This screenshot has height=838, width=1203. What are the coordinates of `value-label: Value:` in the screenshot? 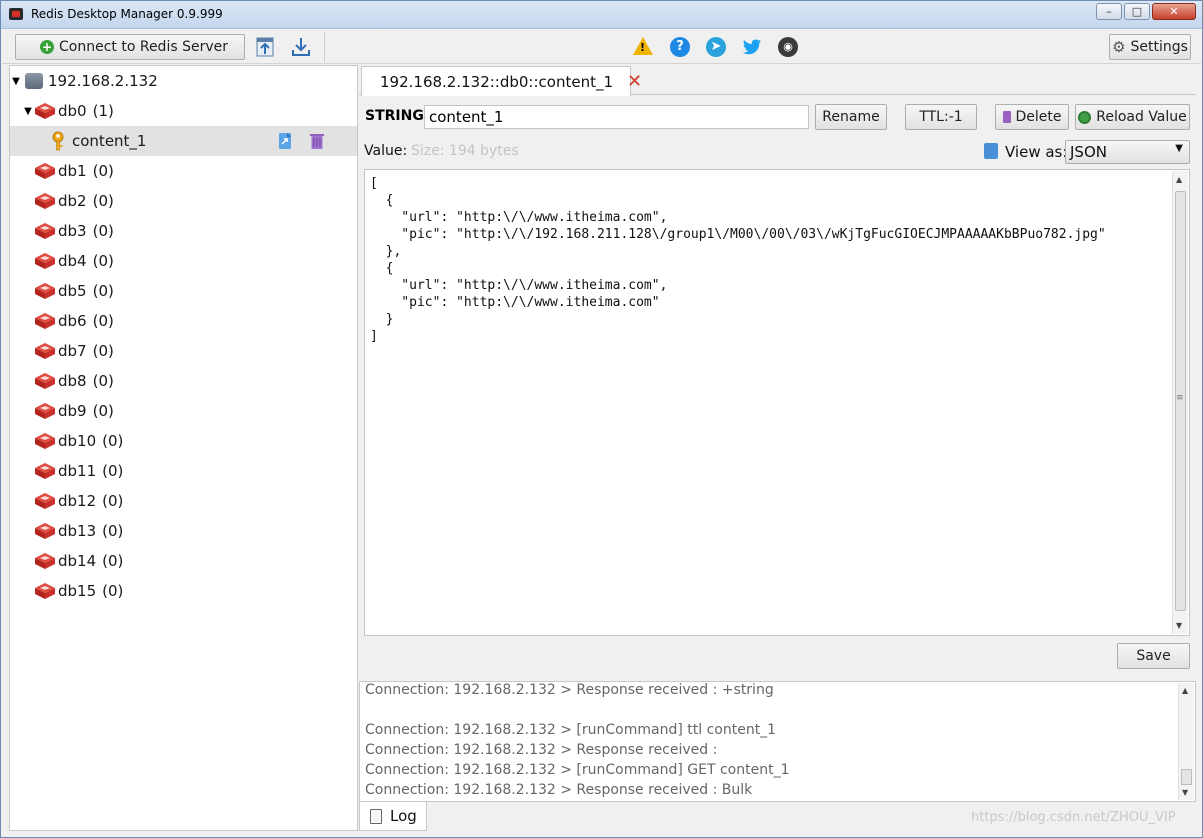 It's located at (386, 151).